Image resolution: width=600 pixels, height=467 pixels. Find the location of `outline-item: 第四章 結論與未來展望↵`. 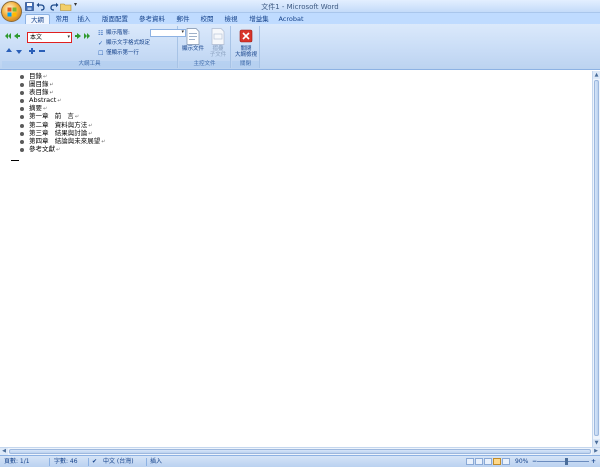

outline-item: 第四章 結論與未來展望↵ is located at coordinates (62, 141).